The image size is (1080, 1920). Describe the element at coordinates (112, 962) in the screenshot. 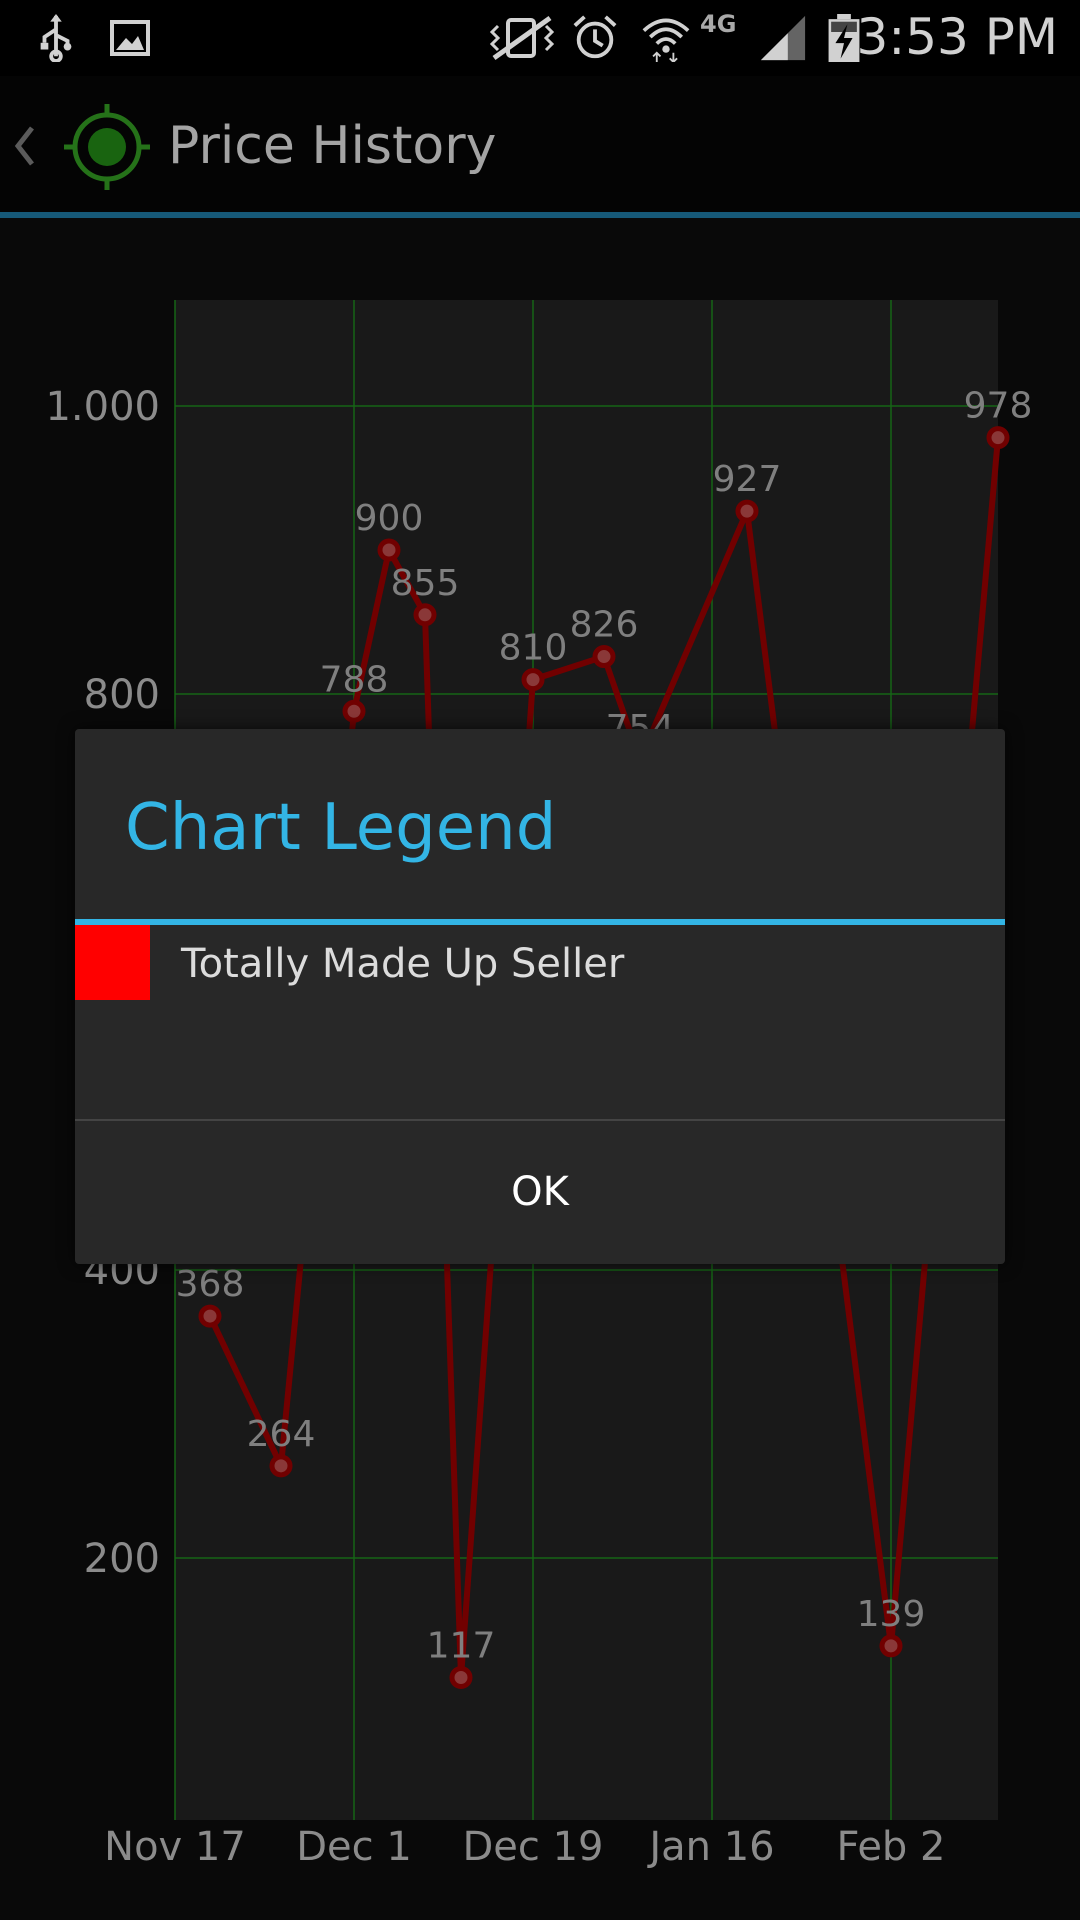

I see `legend-swatch` at that location.